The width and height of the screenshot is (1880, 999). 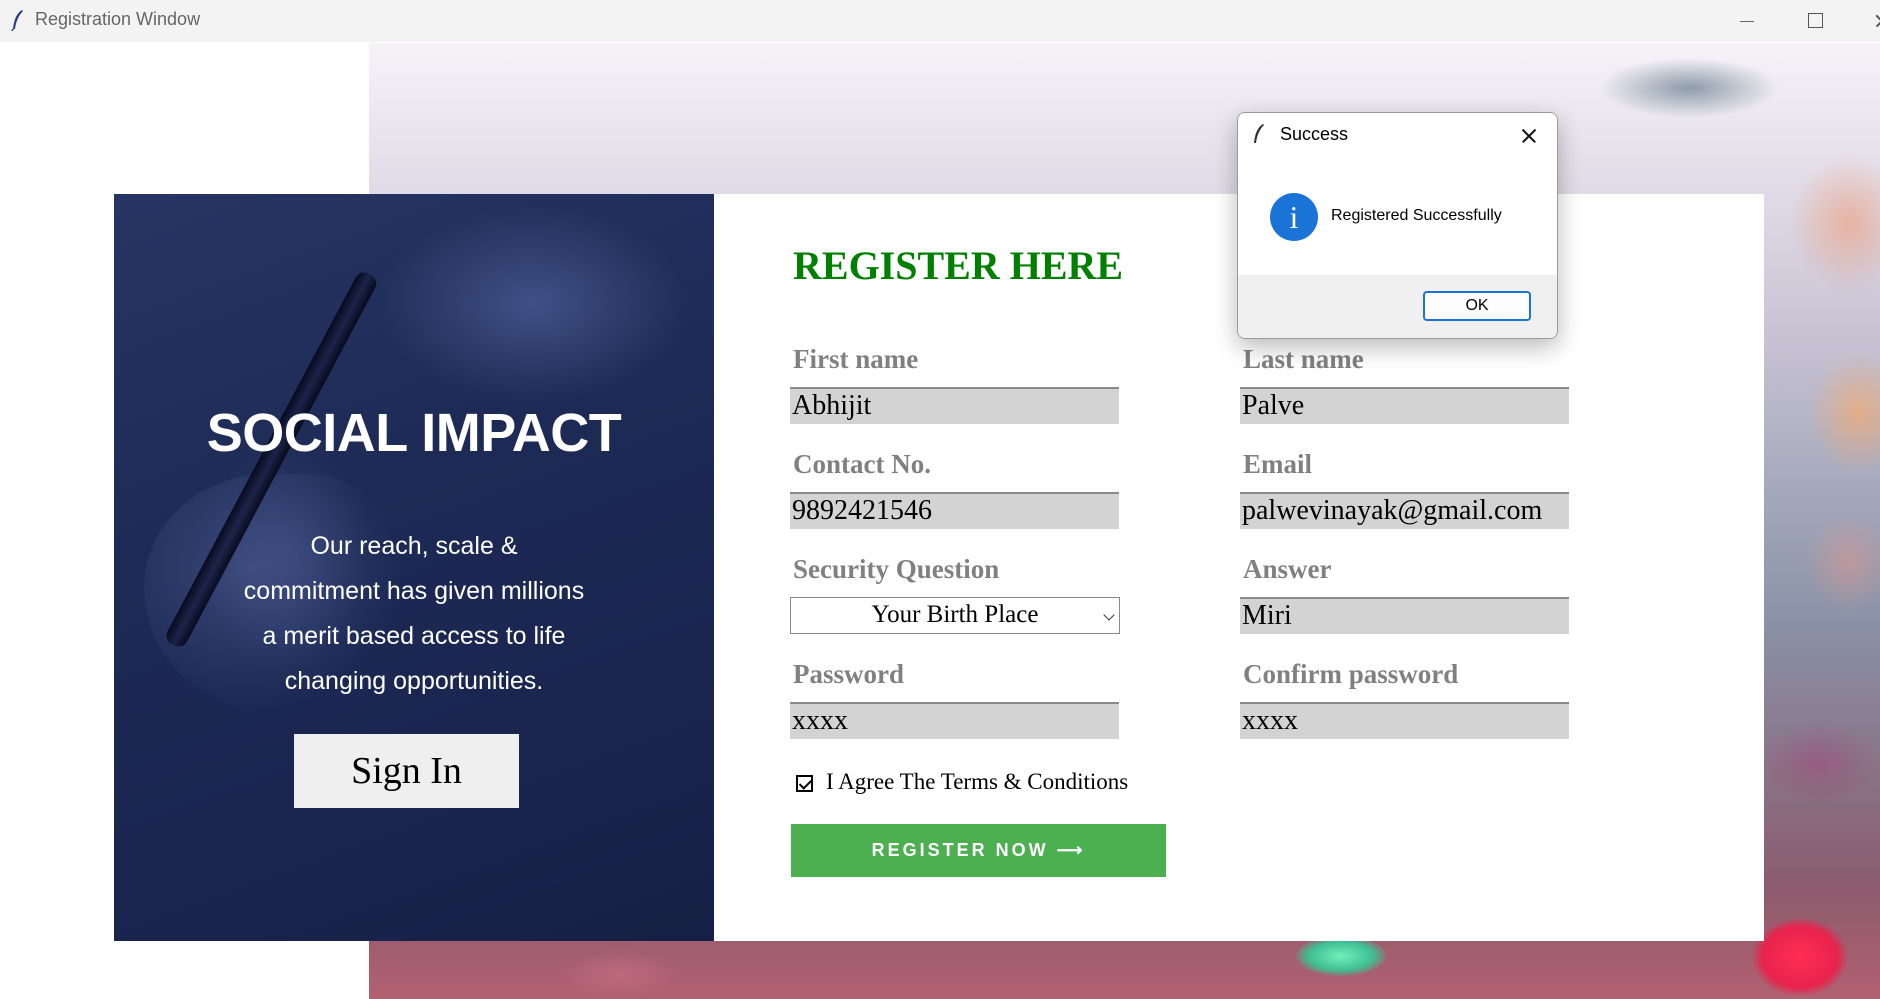 I want to click on bokeh-light-green, so click(x=1341, y=956).